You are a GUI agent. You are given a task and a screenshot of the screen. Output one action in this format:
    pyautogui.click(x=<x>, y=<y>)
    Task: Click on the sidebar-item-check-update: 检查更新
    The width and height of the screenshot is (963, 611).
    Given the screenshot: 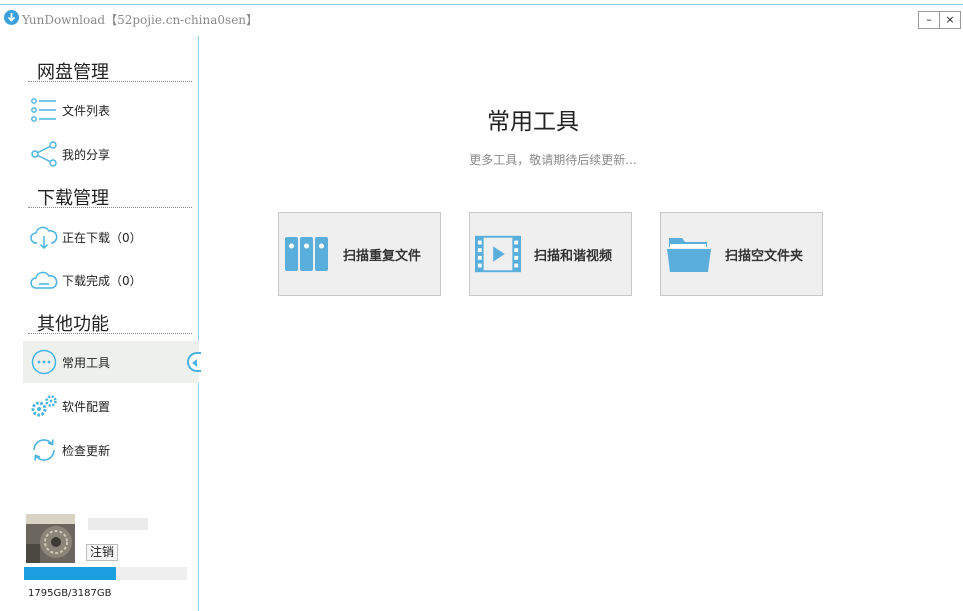 What is the action you would take?
    pyautogui.click(x=111, y=450)
    